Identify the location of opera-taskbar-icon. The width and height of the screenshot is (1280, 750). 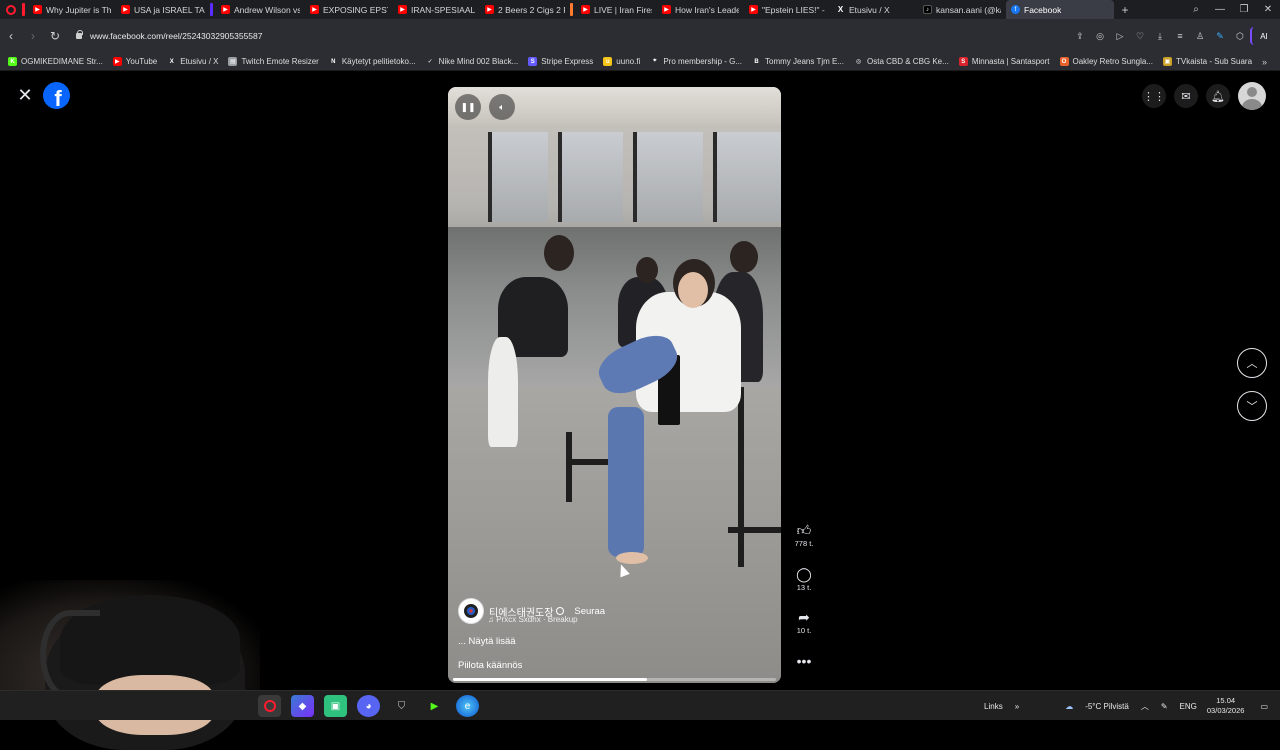
(269, 706).